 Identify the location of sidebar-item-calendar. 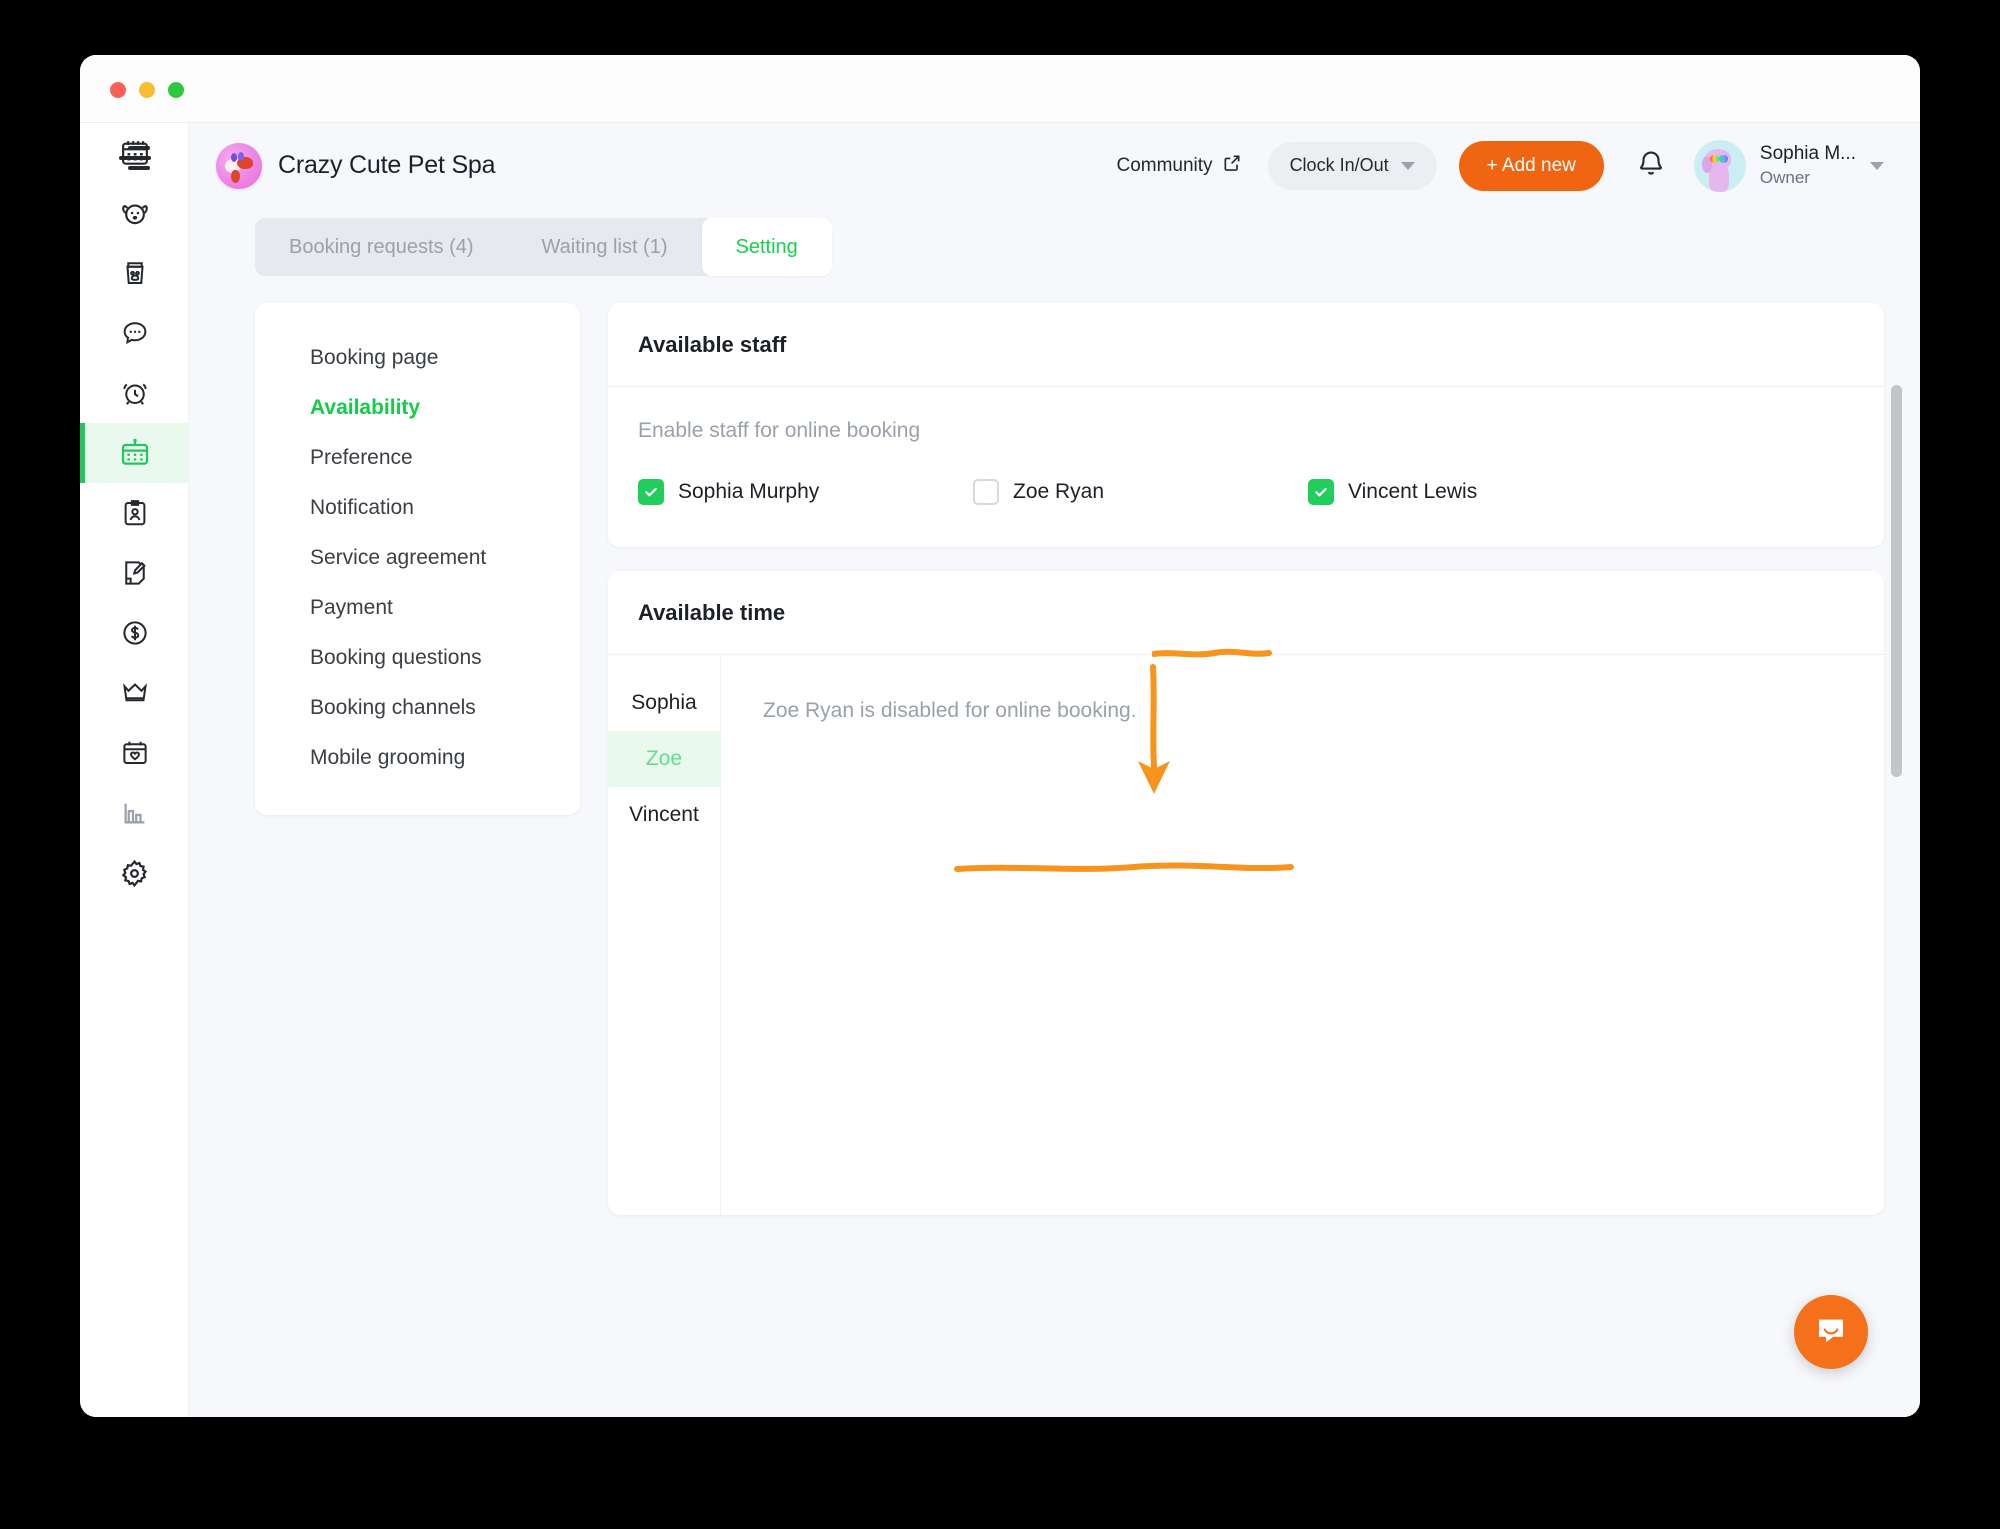
(134, 153).